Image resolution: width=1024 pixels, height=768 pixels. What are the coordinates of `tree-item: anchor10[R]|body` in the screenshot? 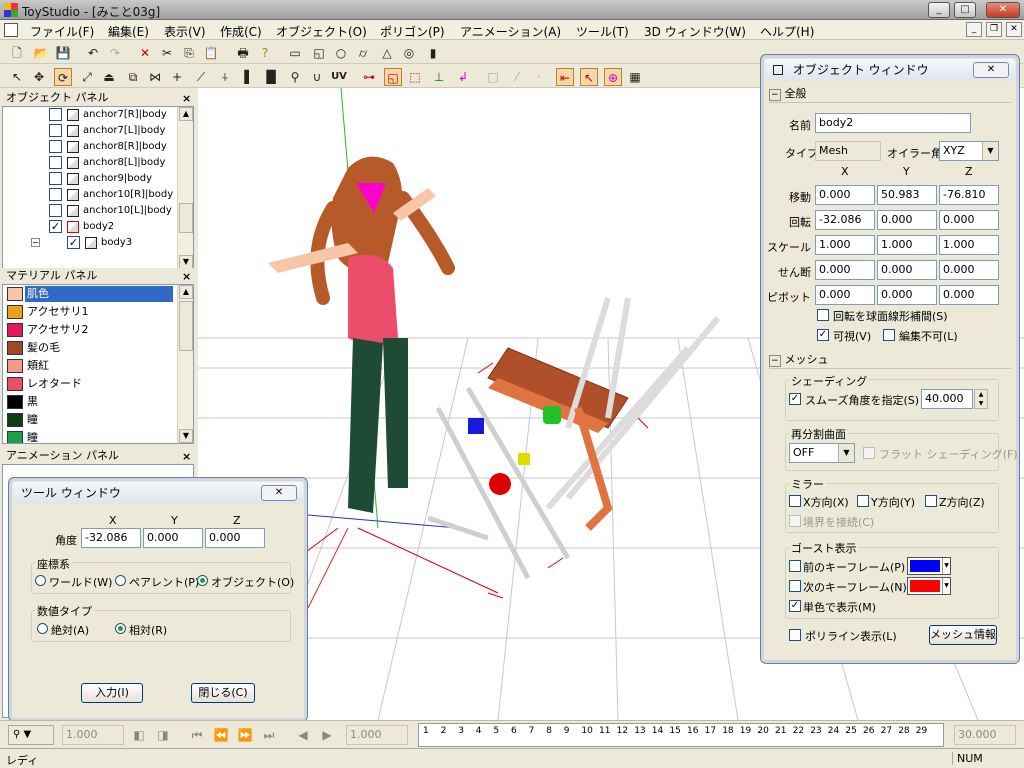 It's located at (98, 195).